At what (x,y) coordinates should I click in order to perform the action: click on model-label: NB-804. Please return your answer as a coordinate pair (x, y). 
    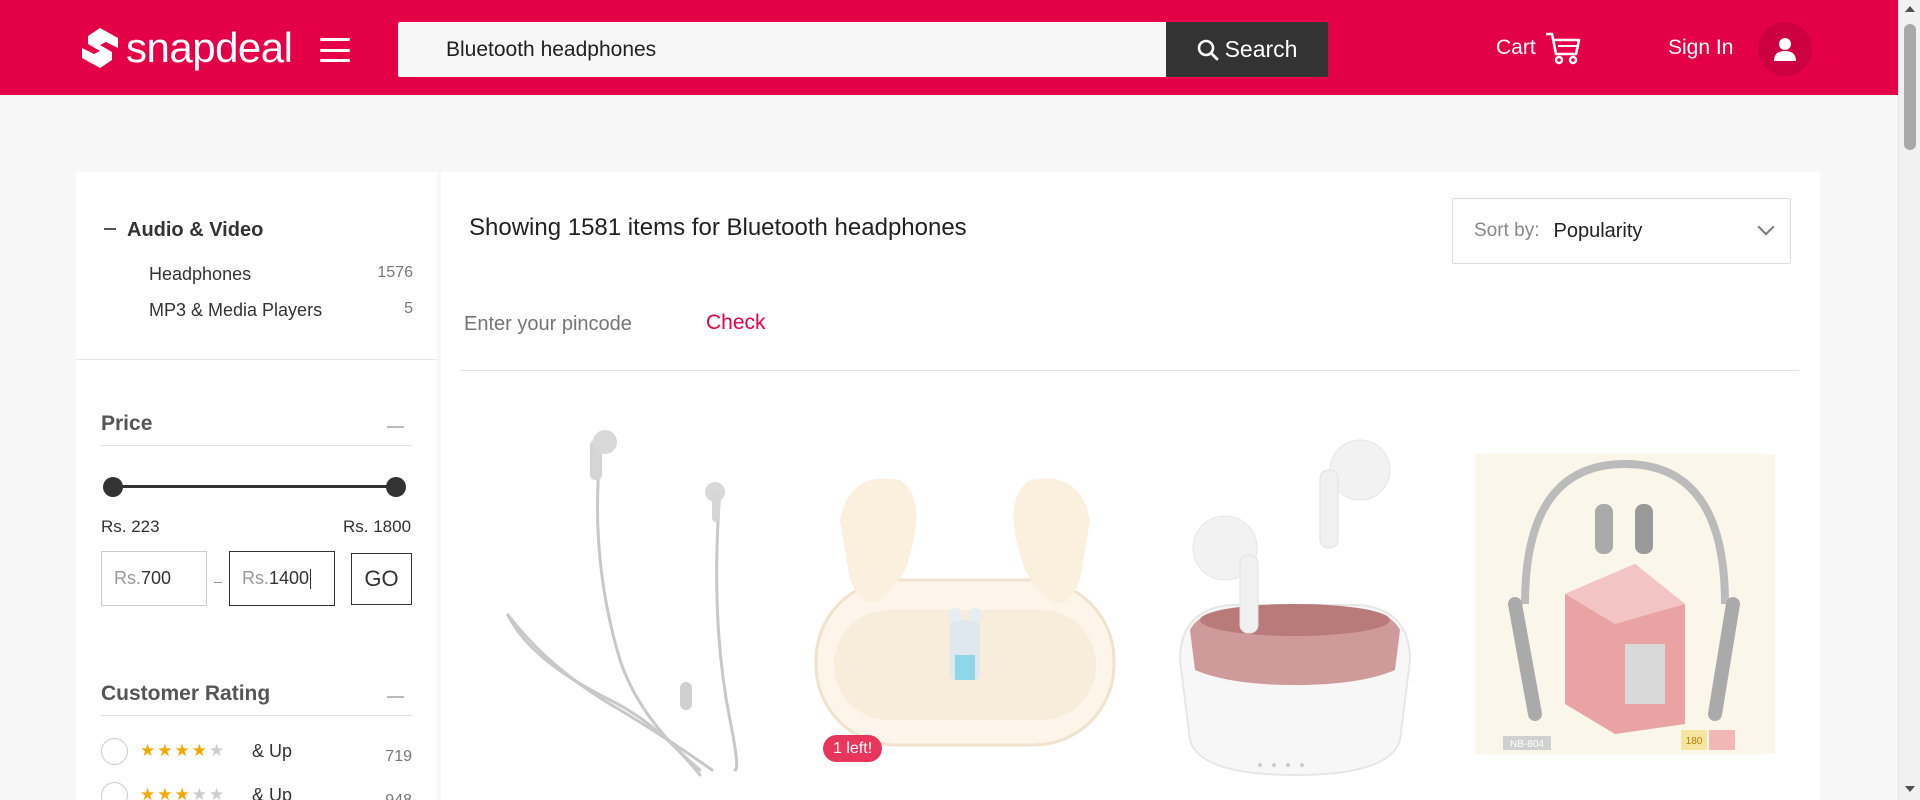
    Looking at the image, I should click on (1527, 744).